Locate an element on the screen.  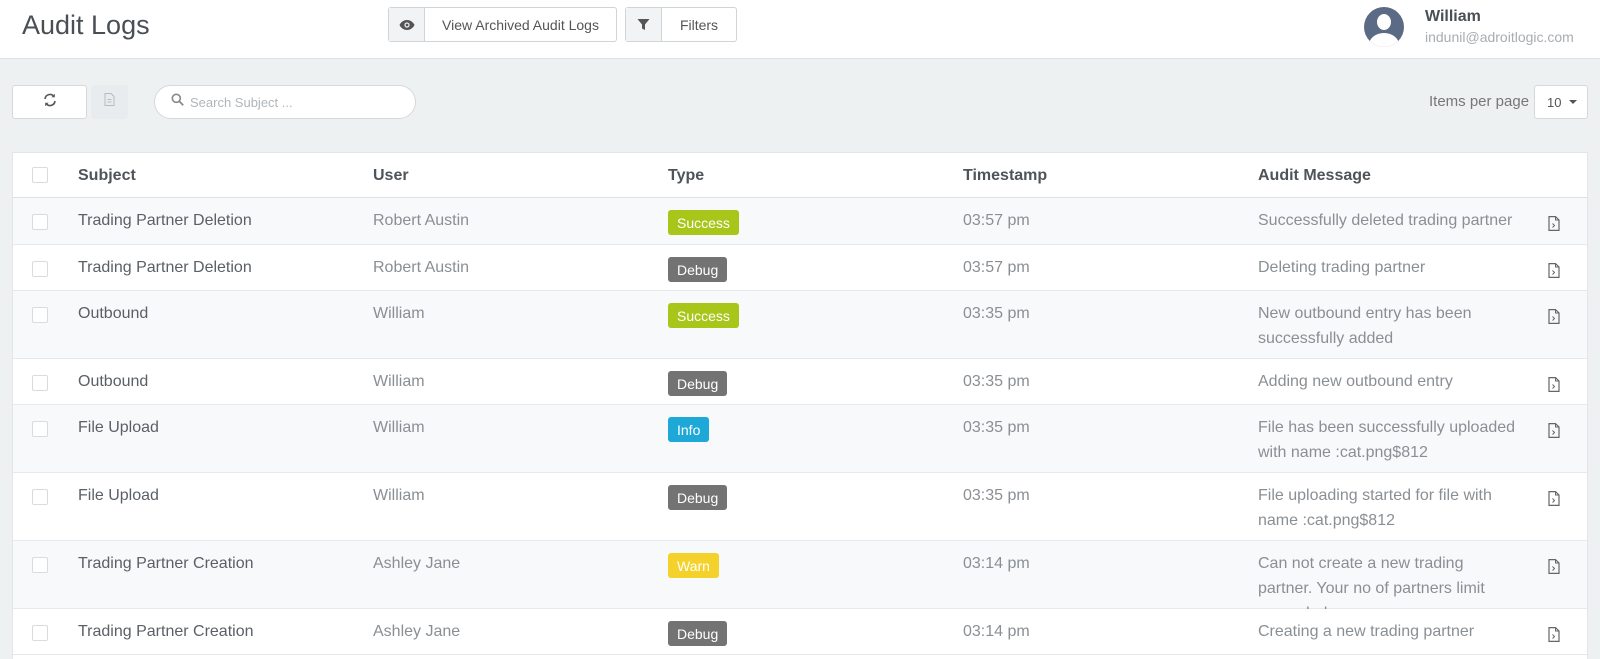
column-header-subject: Subject is located at coordinates (107, 176).